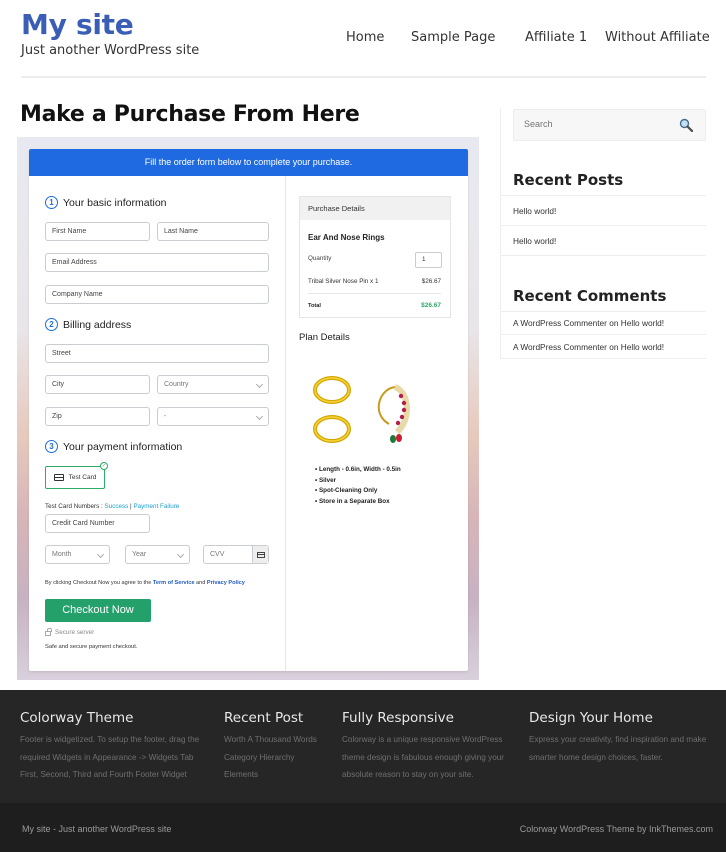 The width and height of the screenshot is (726, 852). Describe the element at coordinates (375, 208) in the screenshot. I see `purchase-details-heading: Purchase Details` at that location.